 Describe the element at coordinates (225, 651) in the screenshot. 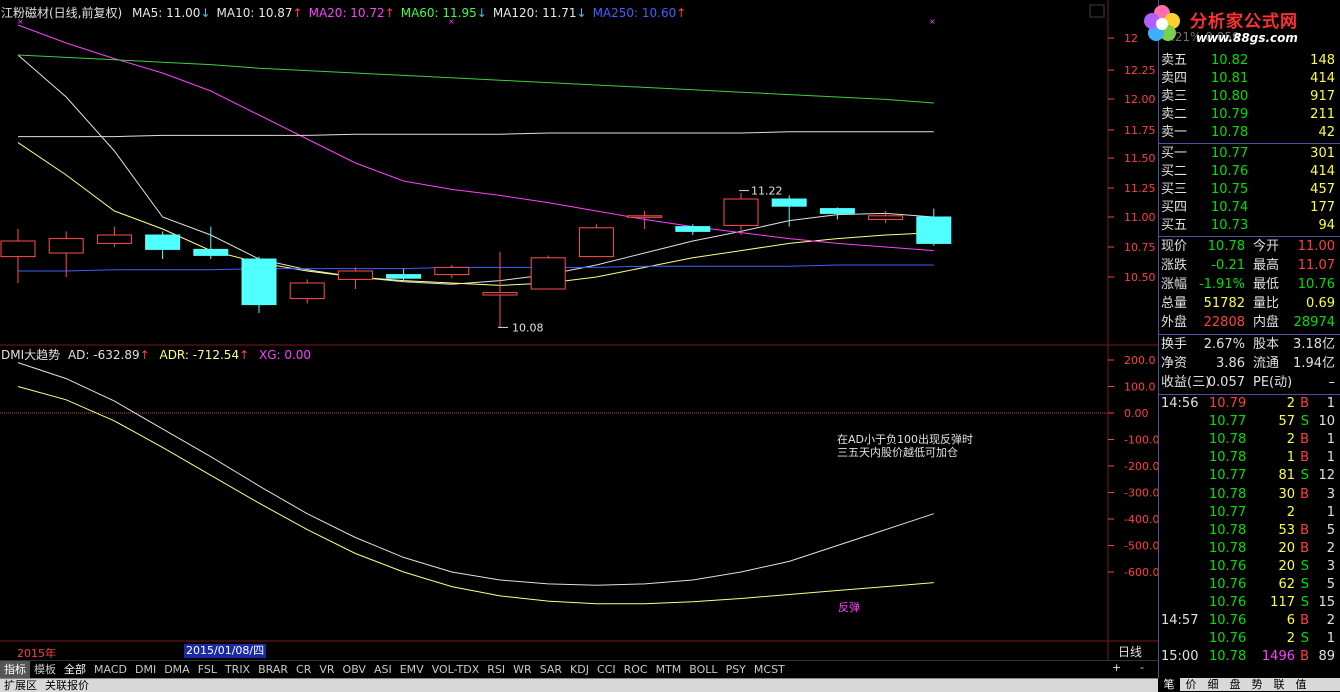

I see `date-cursor-label: 2015/01/08/四` at that location.